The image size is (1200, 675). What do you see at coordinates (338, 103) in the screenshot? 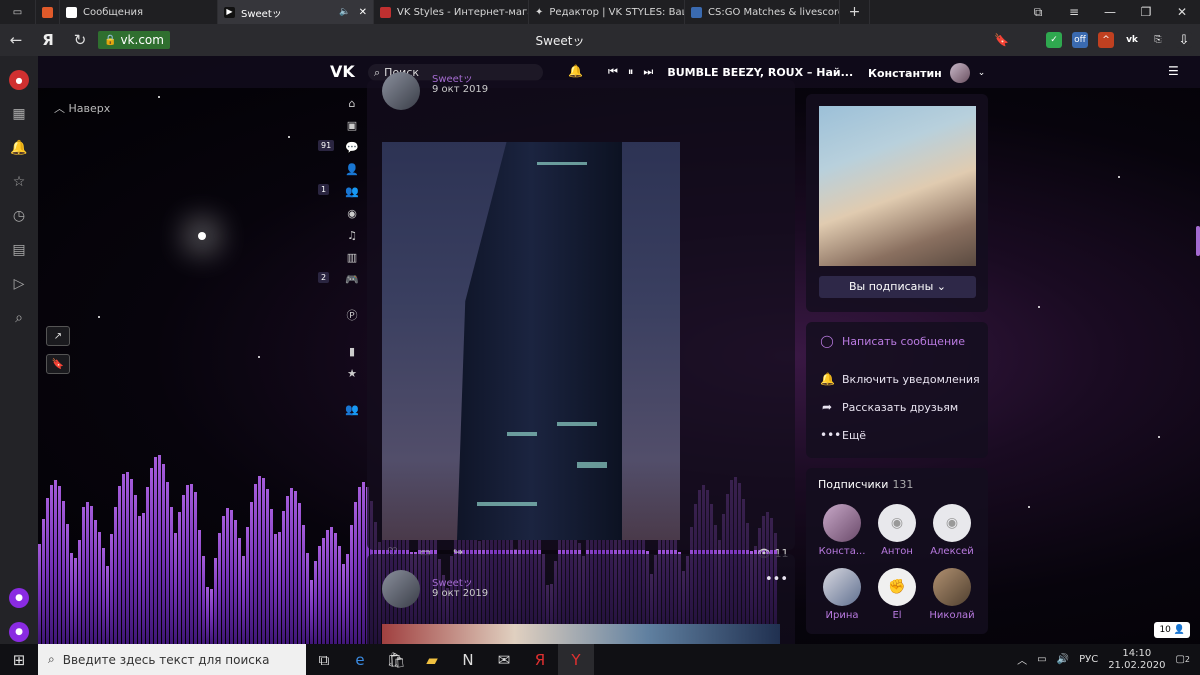
I see `nav-home: ⌂` at bounding box center [338, 103].